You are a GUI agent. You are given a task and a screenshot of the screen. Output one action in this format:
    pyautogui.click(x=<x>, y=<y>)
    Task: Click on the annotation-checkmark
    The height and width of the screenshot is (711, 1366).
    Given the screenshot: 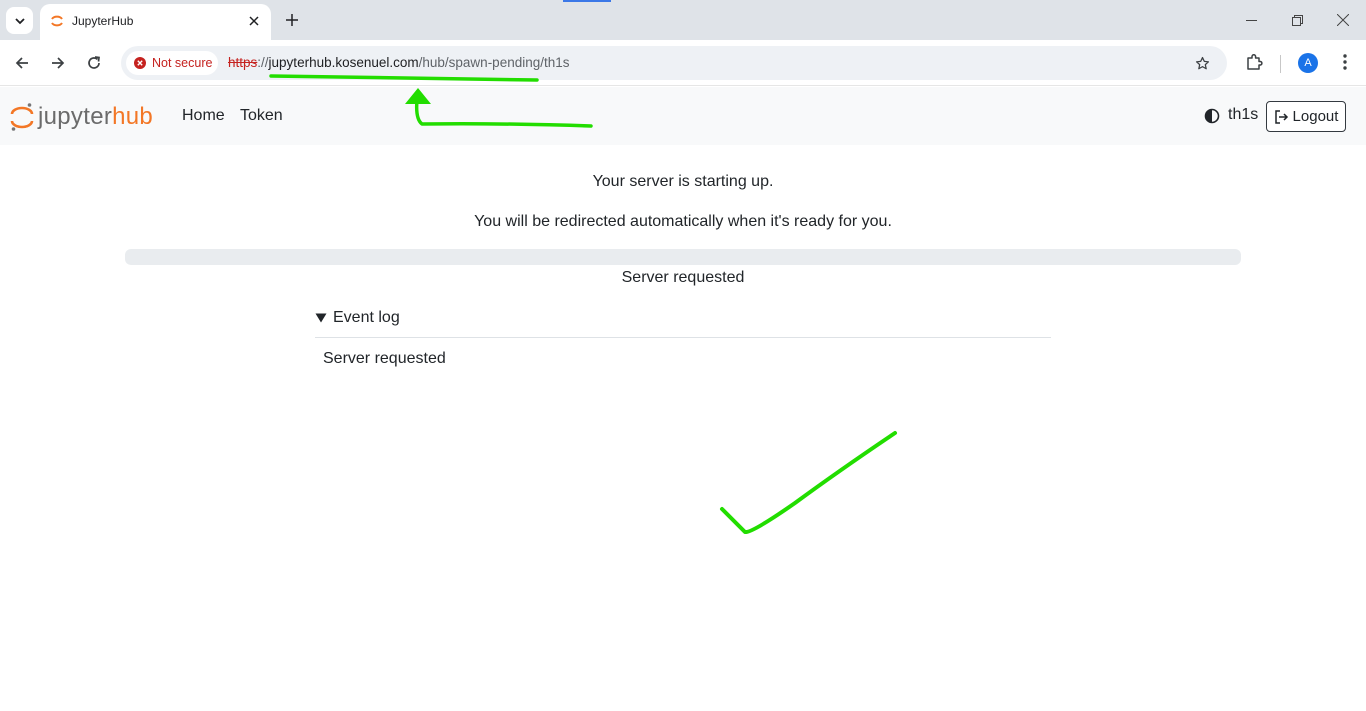 What is the action you would take?
    pyautogui.click(x=808, y=482)
    